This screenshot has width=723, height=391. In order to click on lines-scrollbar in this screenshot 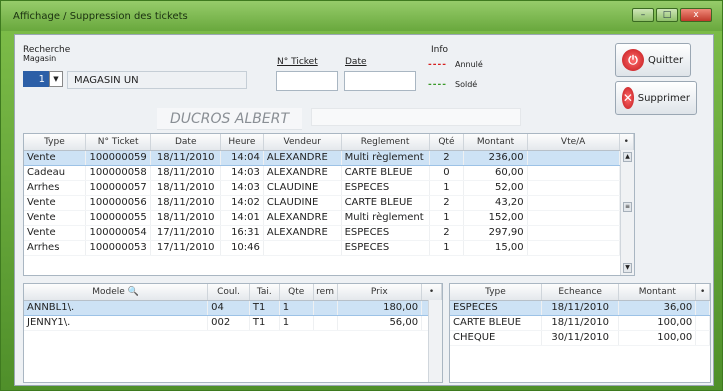, I will do `click(435, 341)`.